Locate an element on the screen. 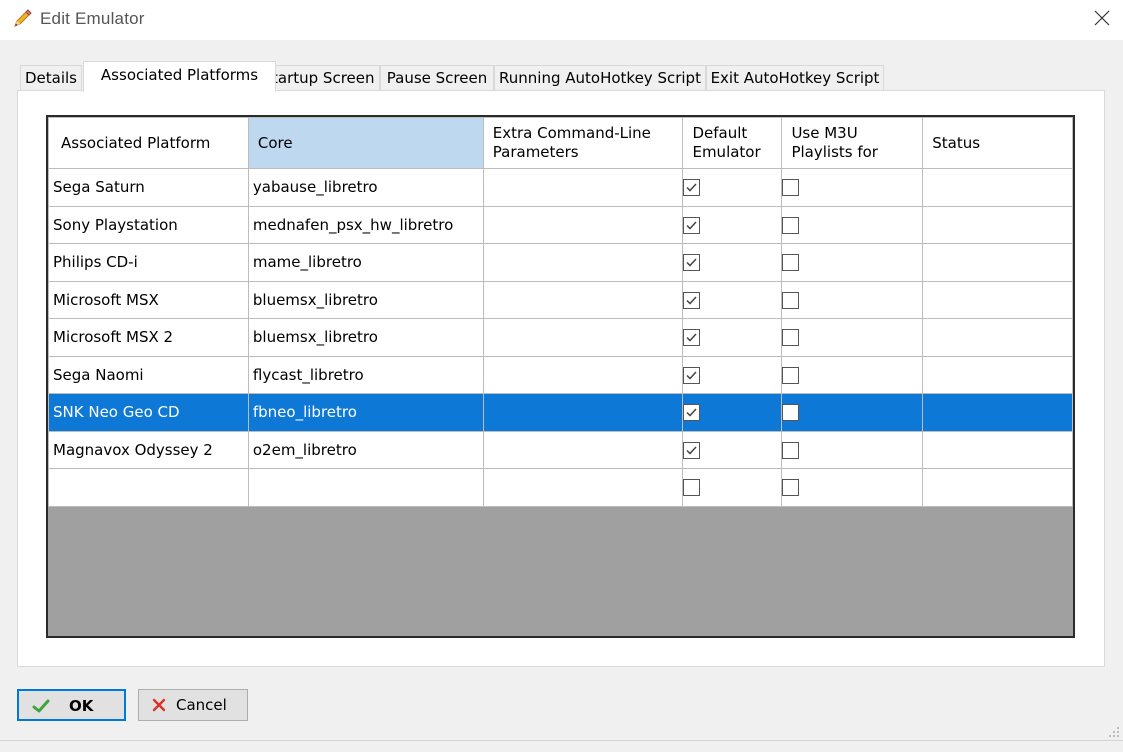 Image resolution: width=1123 pixels, height=752 pixels. close-button is located at coordinates (1103, 19).